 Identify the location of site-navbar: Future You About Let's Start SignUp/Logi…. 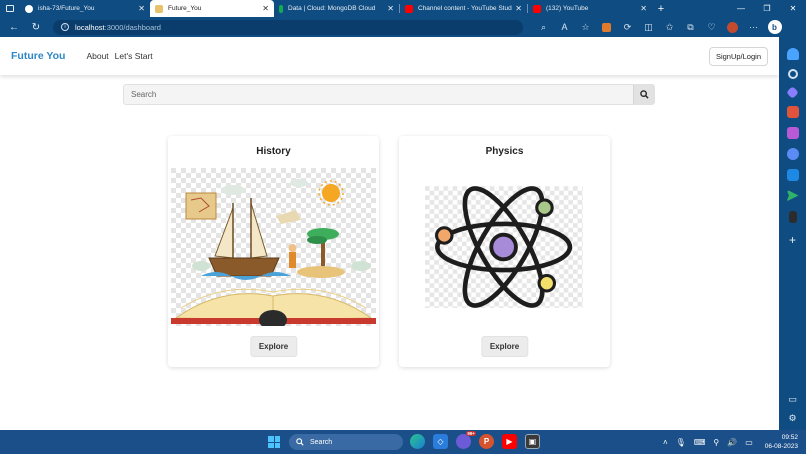
(389, 56).